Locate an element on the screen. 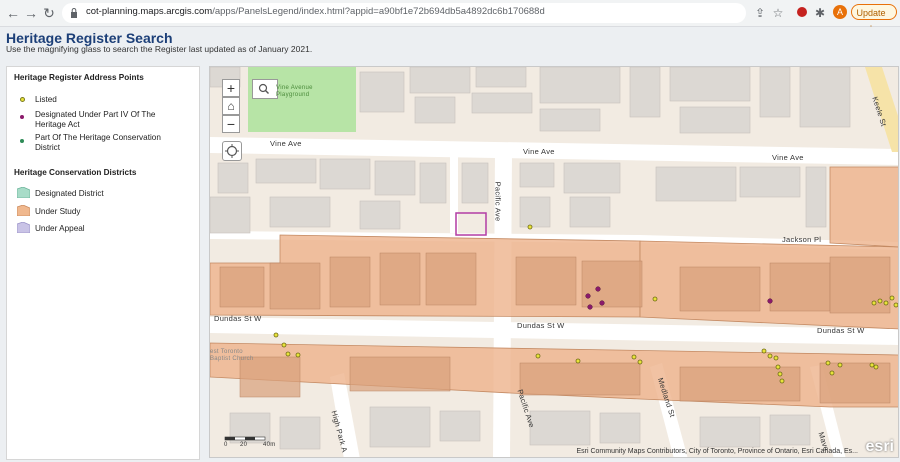  magnifier-icon is located at coordinates (263, 88).